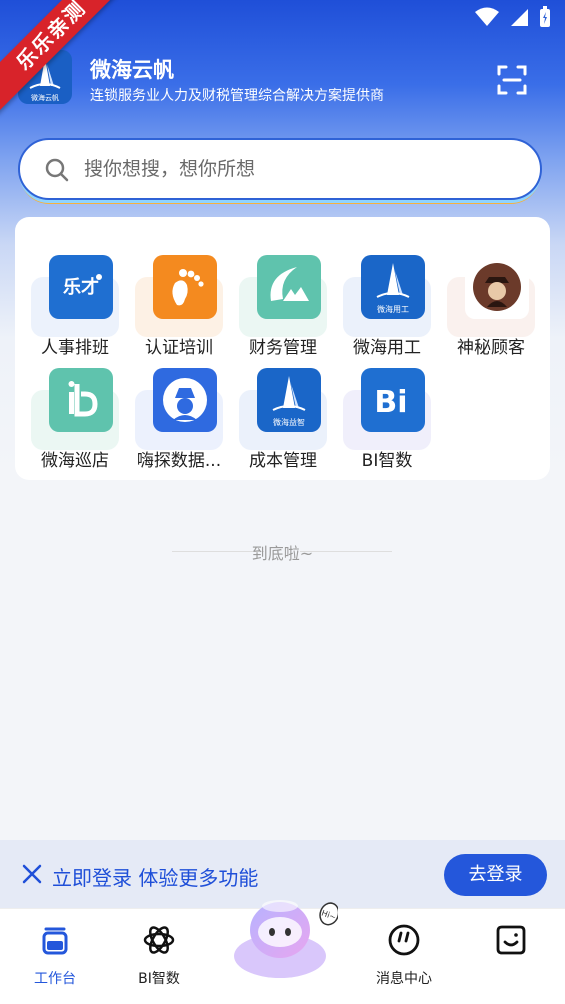 Image resolution: width=565 pixels, height=1004 pixels. I want to click on app-label: 神秘顾客, so click(491, 348).